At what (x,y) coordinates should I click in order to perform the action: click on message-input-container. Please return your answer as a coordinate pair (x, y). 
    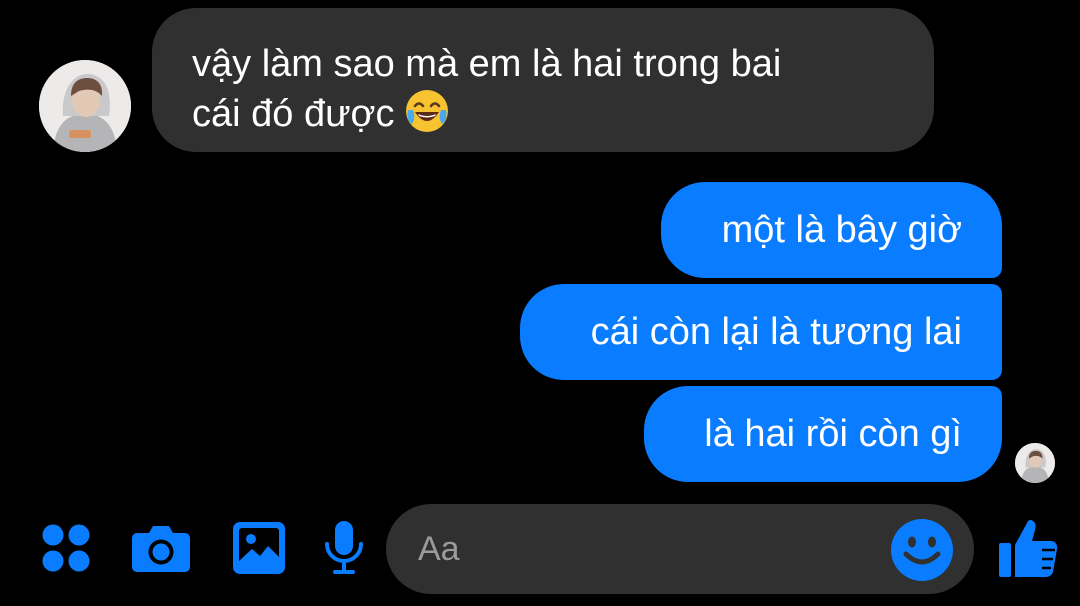
    Looking at the image, I should click on (680, 549).